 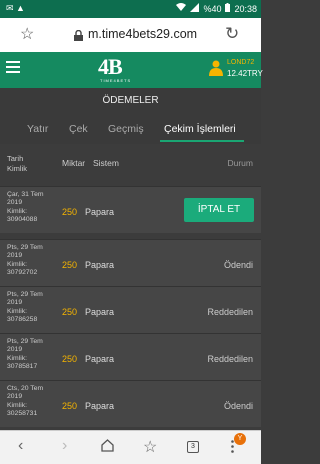 I want to click on col-system: Sistem, so click(x=106, y=163).